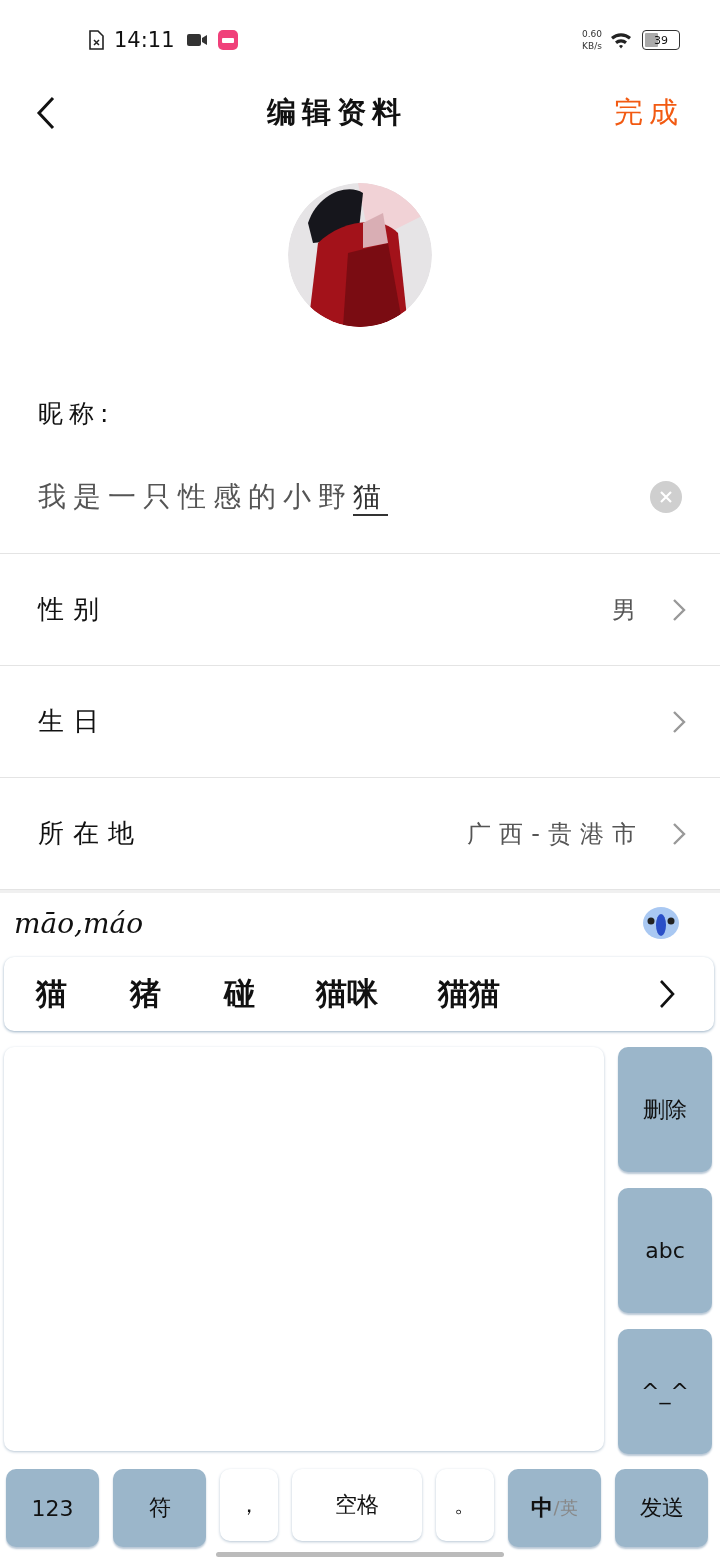 This screenshot has width=720, height=1560. I want to click on keyboard-key: ，, so click(249, 1505).